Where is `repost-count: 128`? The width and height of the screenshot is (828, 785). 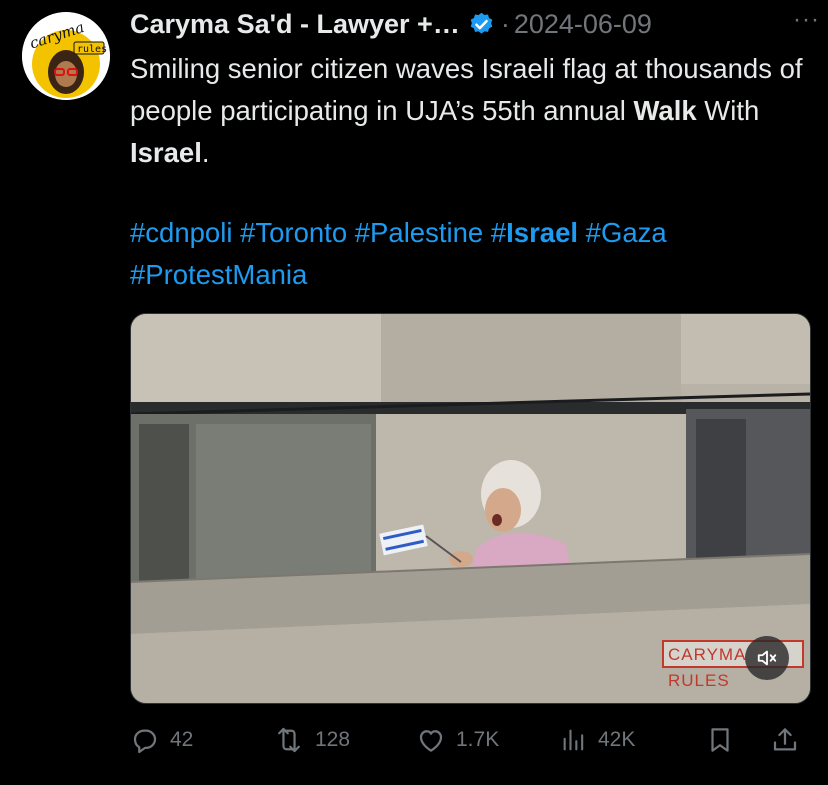
repost-count: 128 is located at coordinates (333, 739).